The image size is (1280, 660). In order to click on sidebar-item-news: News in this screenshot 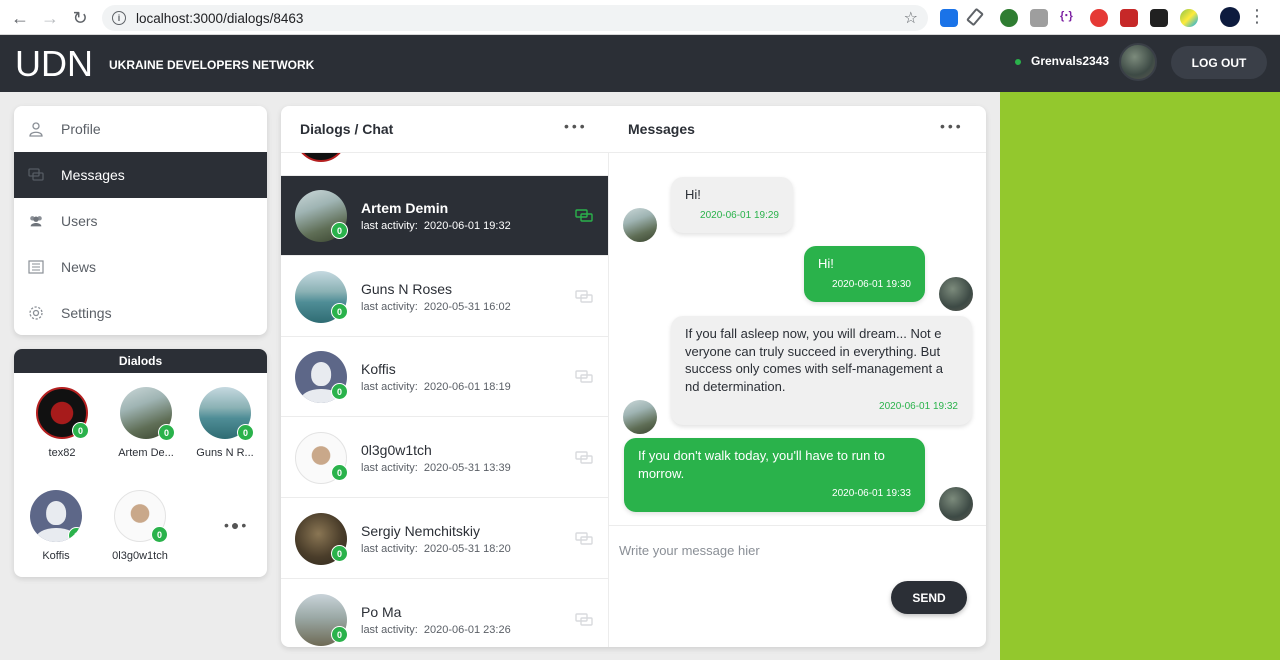, I will do `click(140, 267)`.